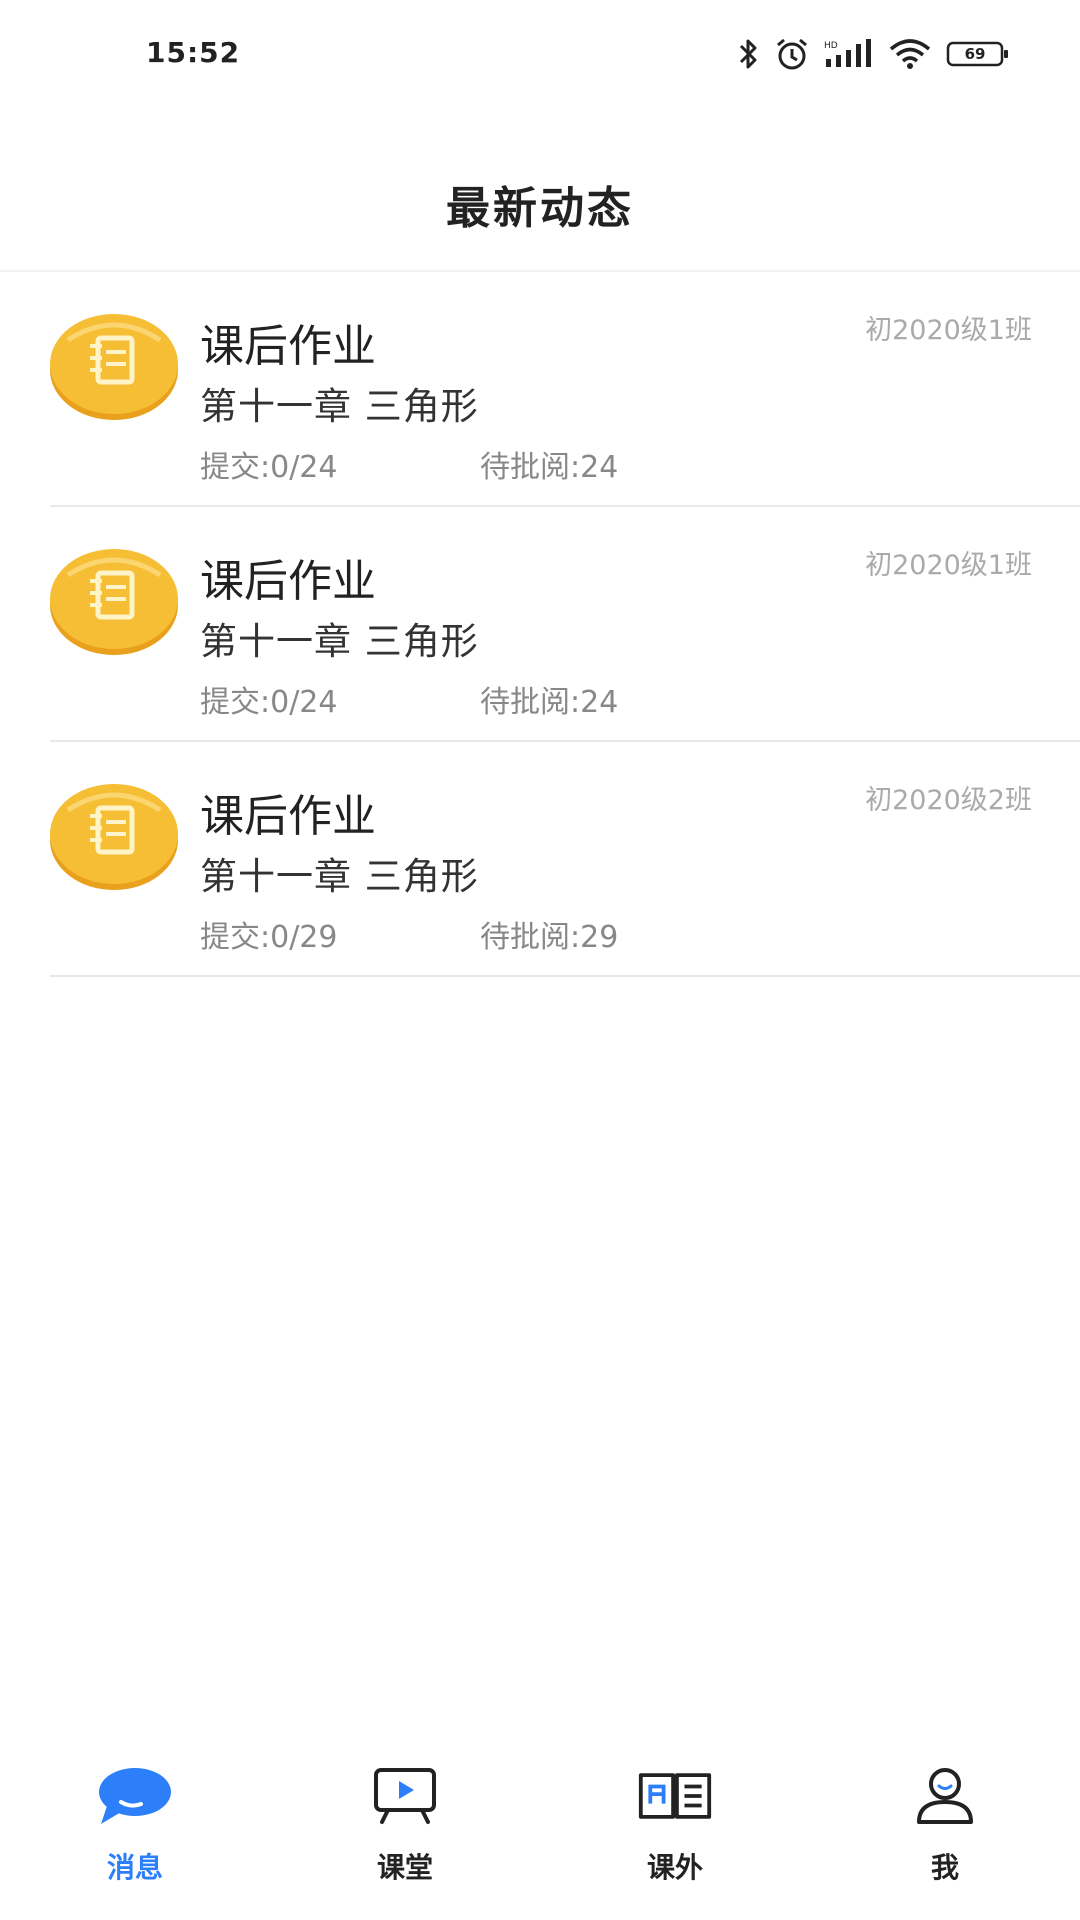 This screenshot has height=1920, width=1080. I want to click on svg-text: HD, so click(831, 46).